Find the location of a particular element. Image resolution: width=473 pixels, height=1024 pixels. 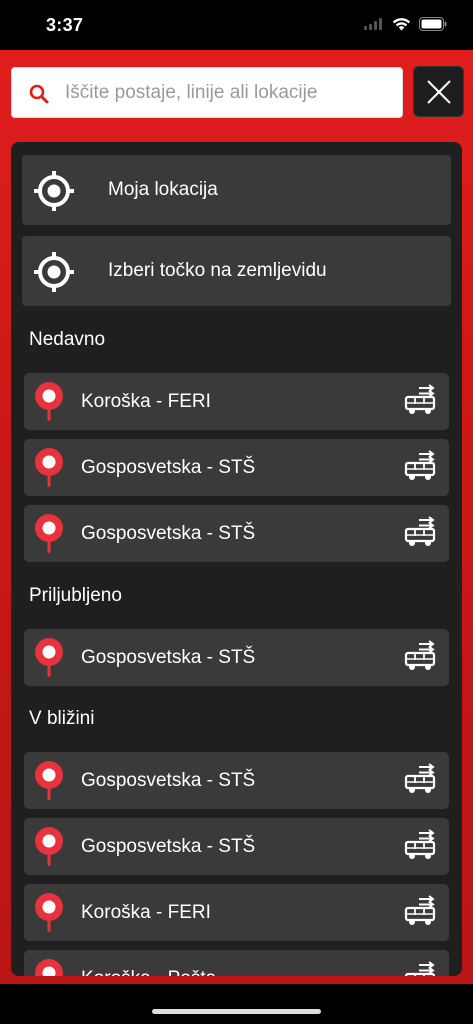

close-icon is located at coordinates (438, 91).